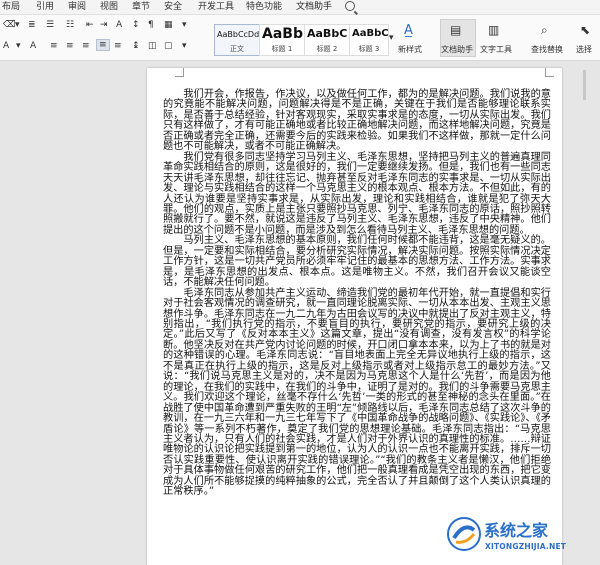 Image resolution: width=600 pixels, height=565 pixels. I want to click on menu-item-features: 特色功能, so click(264, 7).